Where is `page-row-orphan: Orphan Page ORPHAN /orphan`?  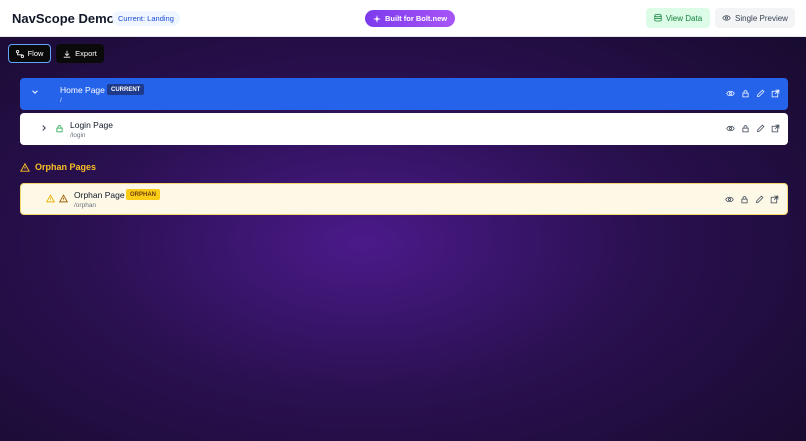 page-row-orphan: Orphan Page ORPHAN /orphan is located at coordinates (404, 199).